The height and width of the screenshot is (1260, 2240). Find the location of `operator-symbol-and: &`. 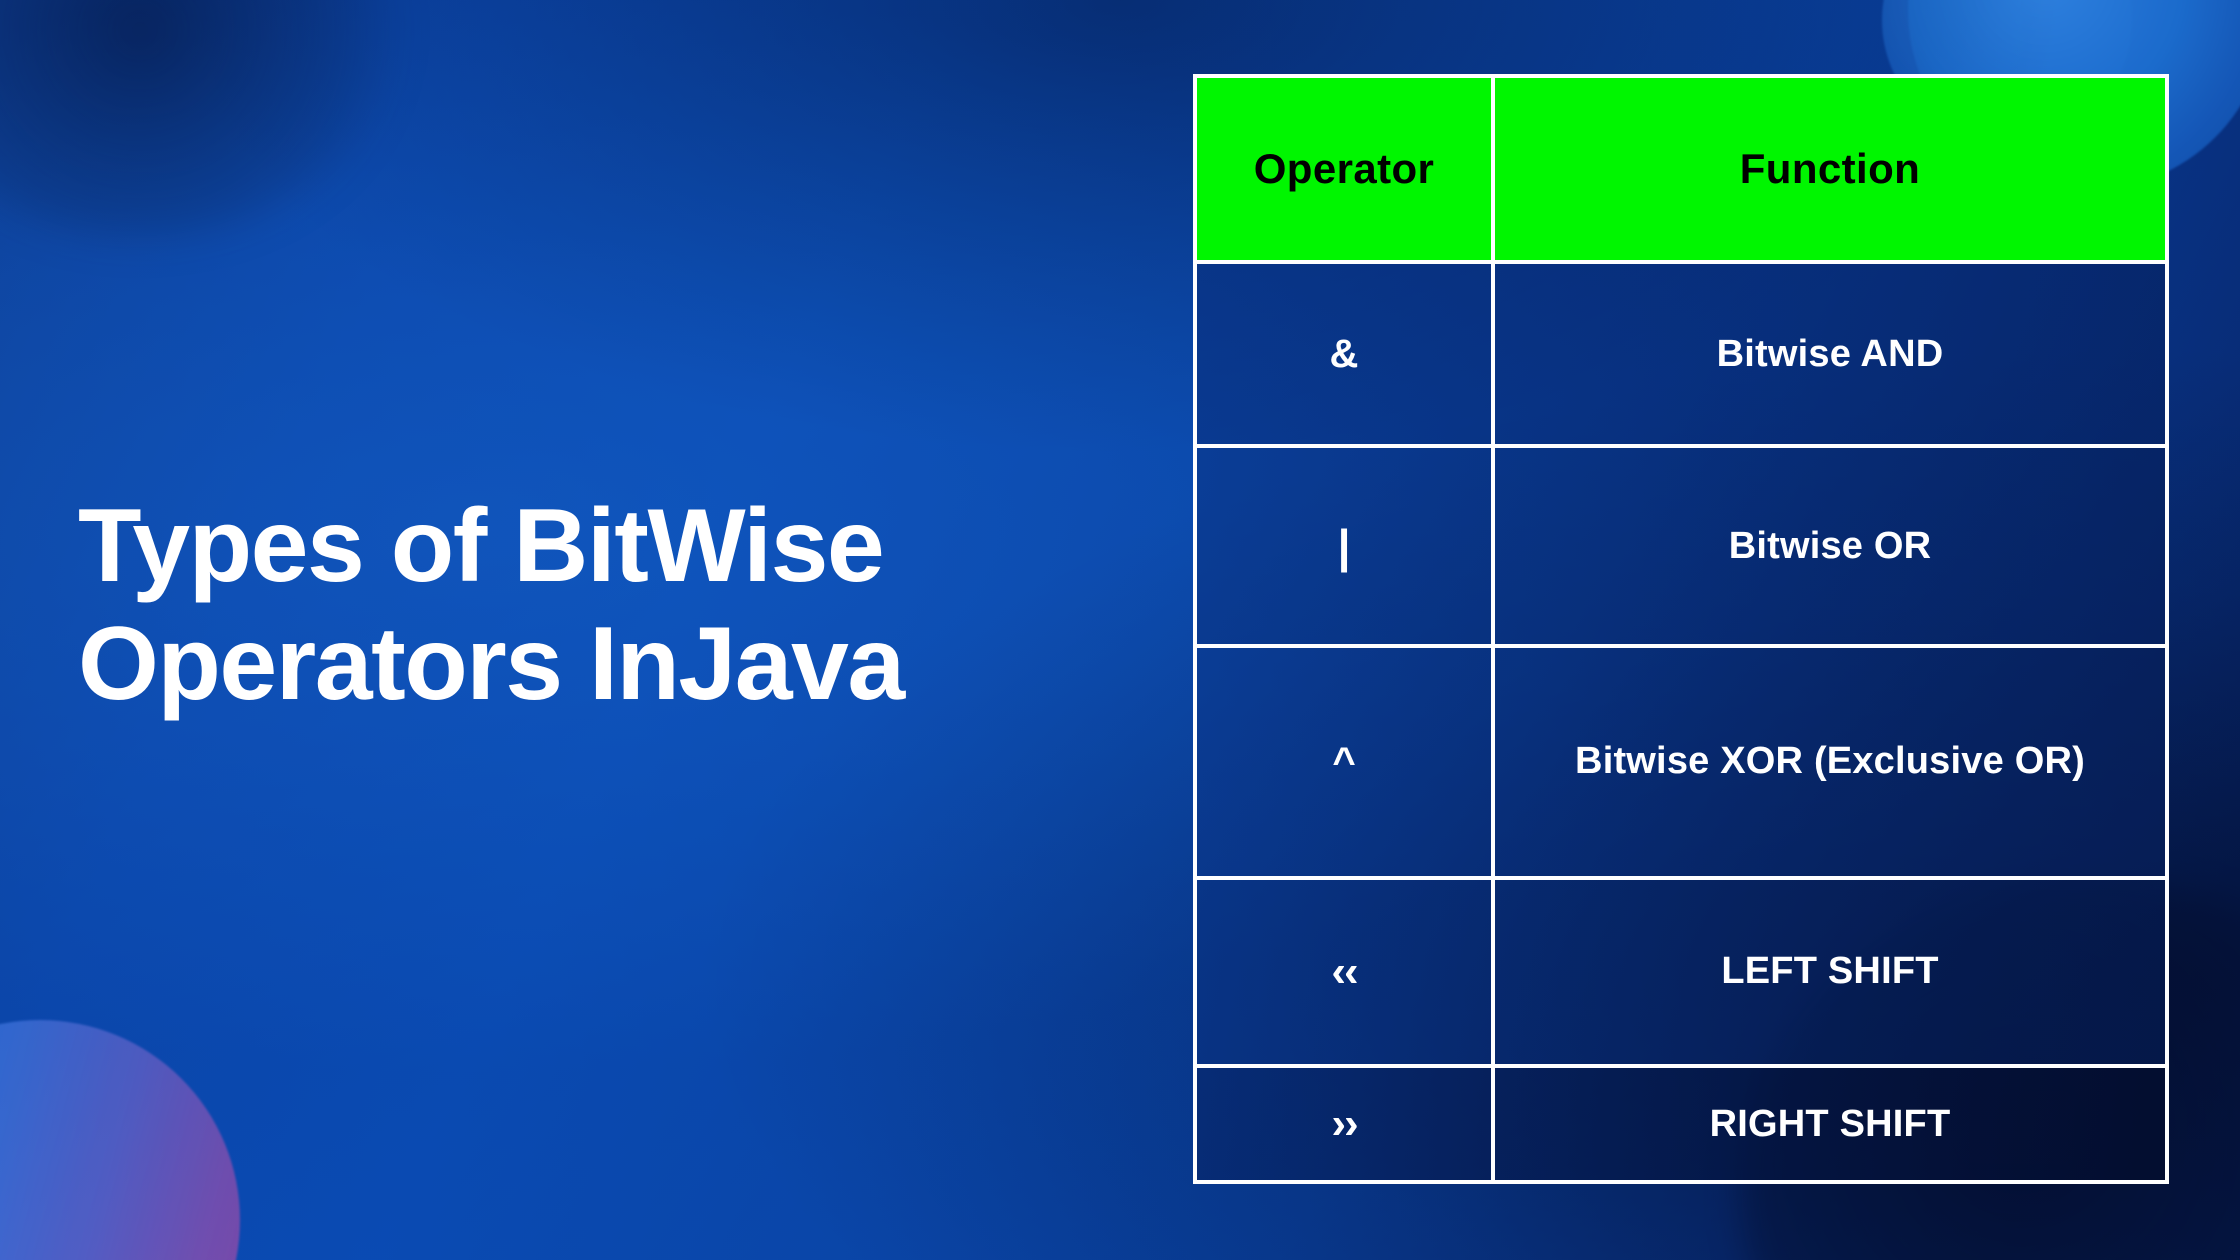

operator-symbol-and: & is located at coordinates (1344, 354).